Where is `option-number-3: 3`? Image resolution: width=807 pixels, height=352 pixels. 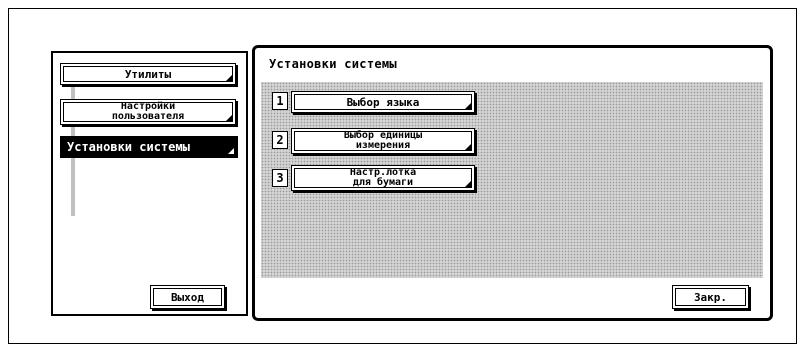
option-number-3: 3 is located at coordinates (280, 178).